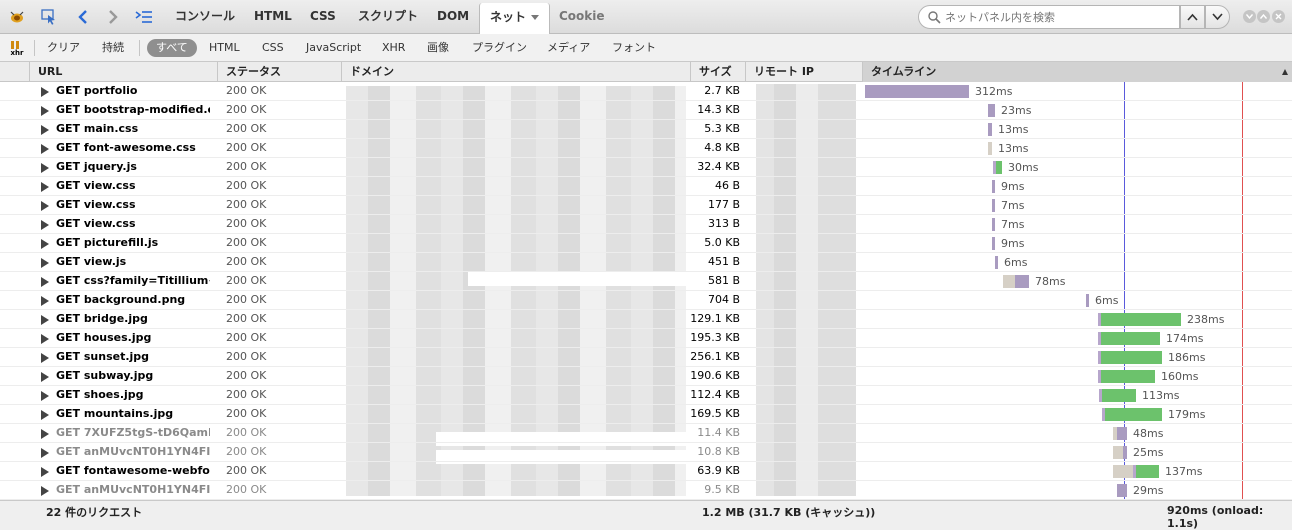  Describe the element at coordinates (1263, 16) in the screenshot. I see `detach-panel-button` at that location.